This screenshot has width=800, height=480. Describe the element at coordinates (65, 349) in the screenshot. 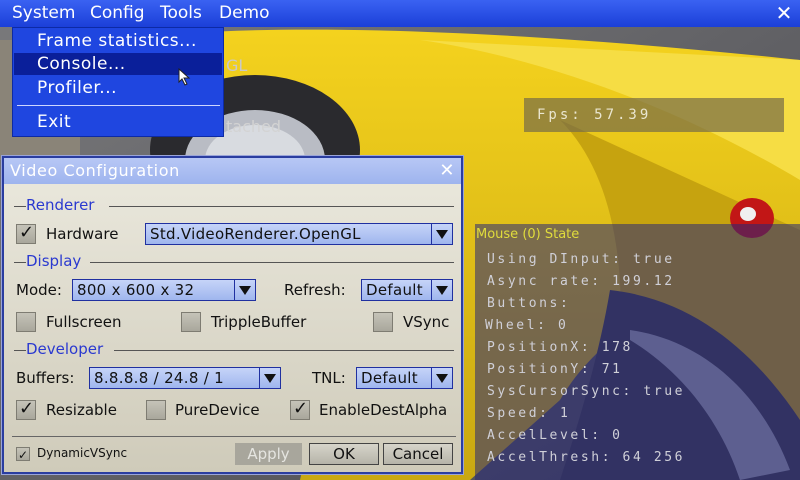

I see `section-label-developer: Developer` at that location.